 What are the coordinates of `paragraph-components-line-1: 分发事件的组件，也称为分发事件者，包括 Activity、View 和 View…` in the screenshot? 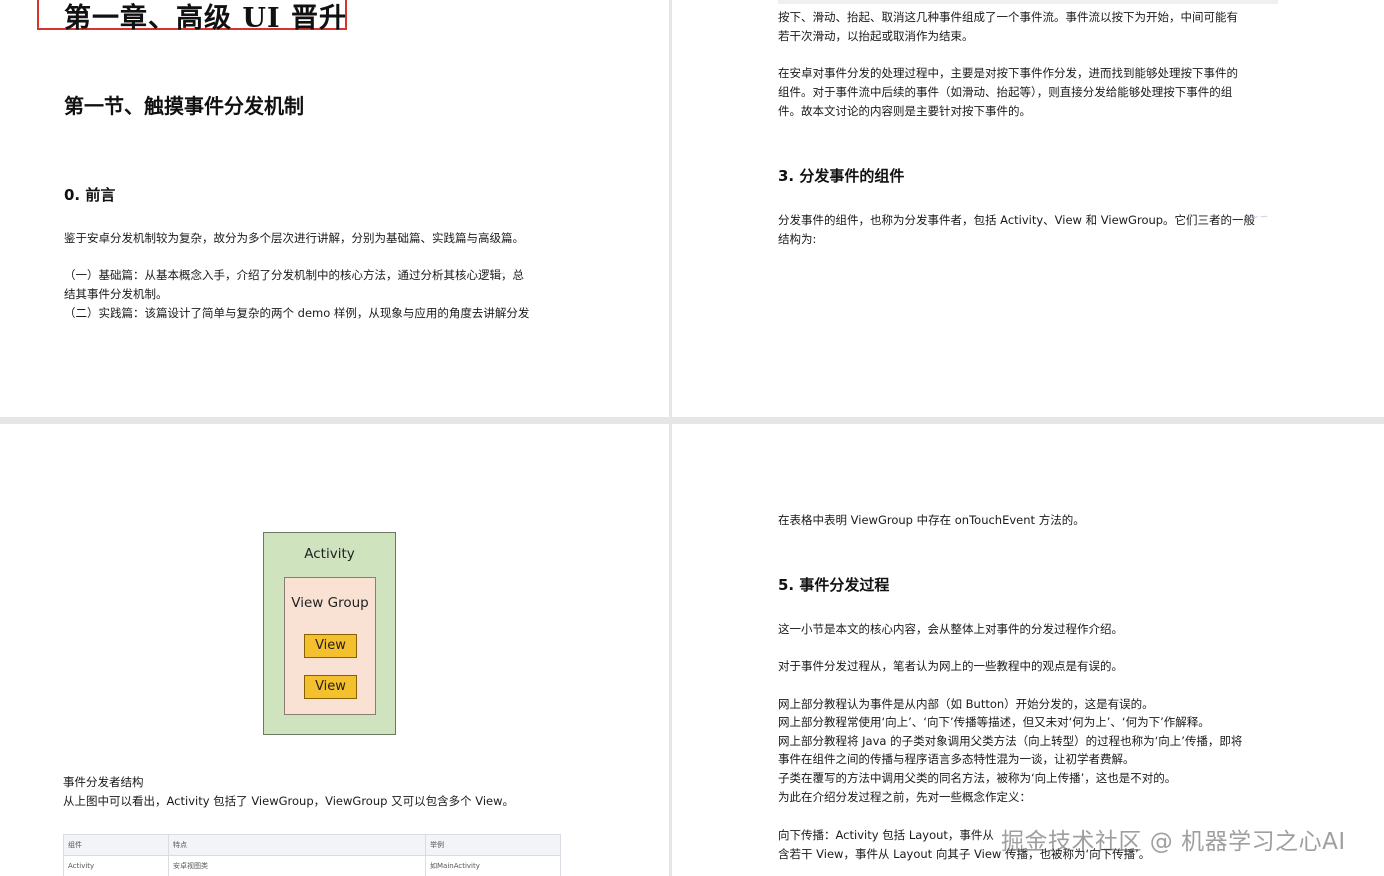 It's located at (1017, 220).